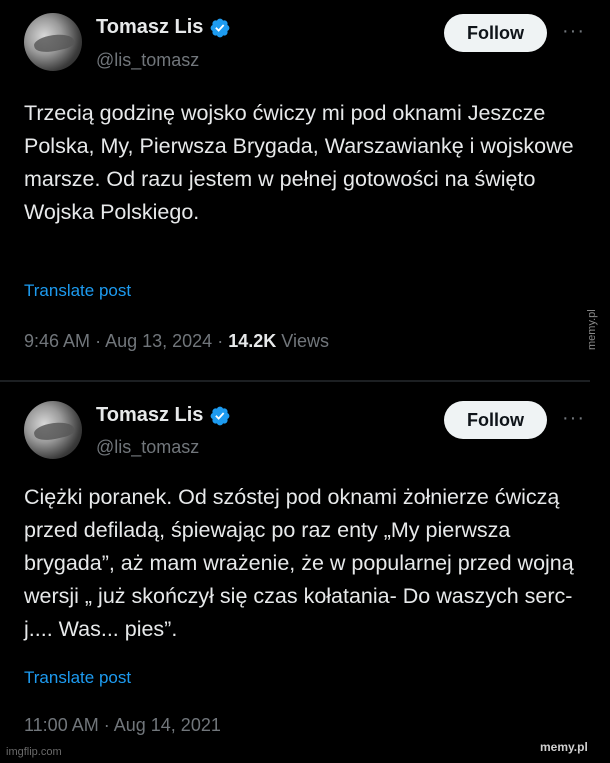 This screenshot has height=763, width=610. I want to click on tweet-date: Aug 14, 2021, so click(167, 725).